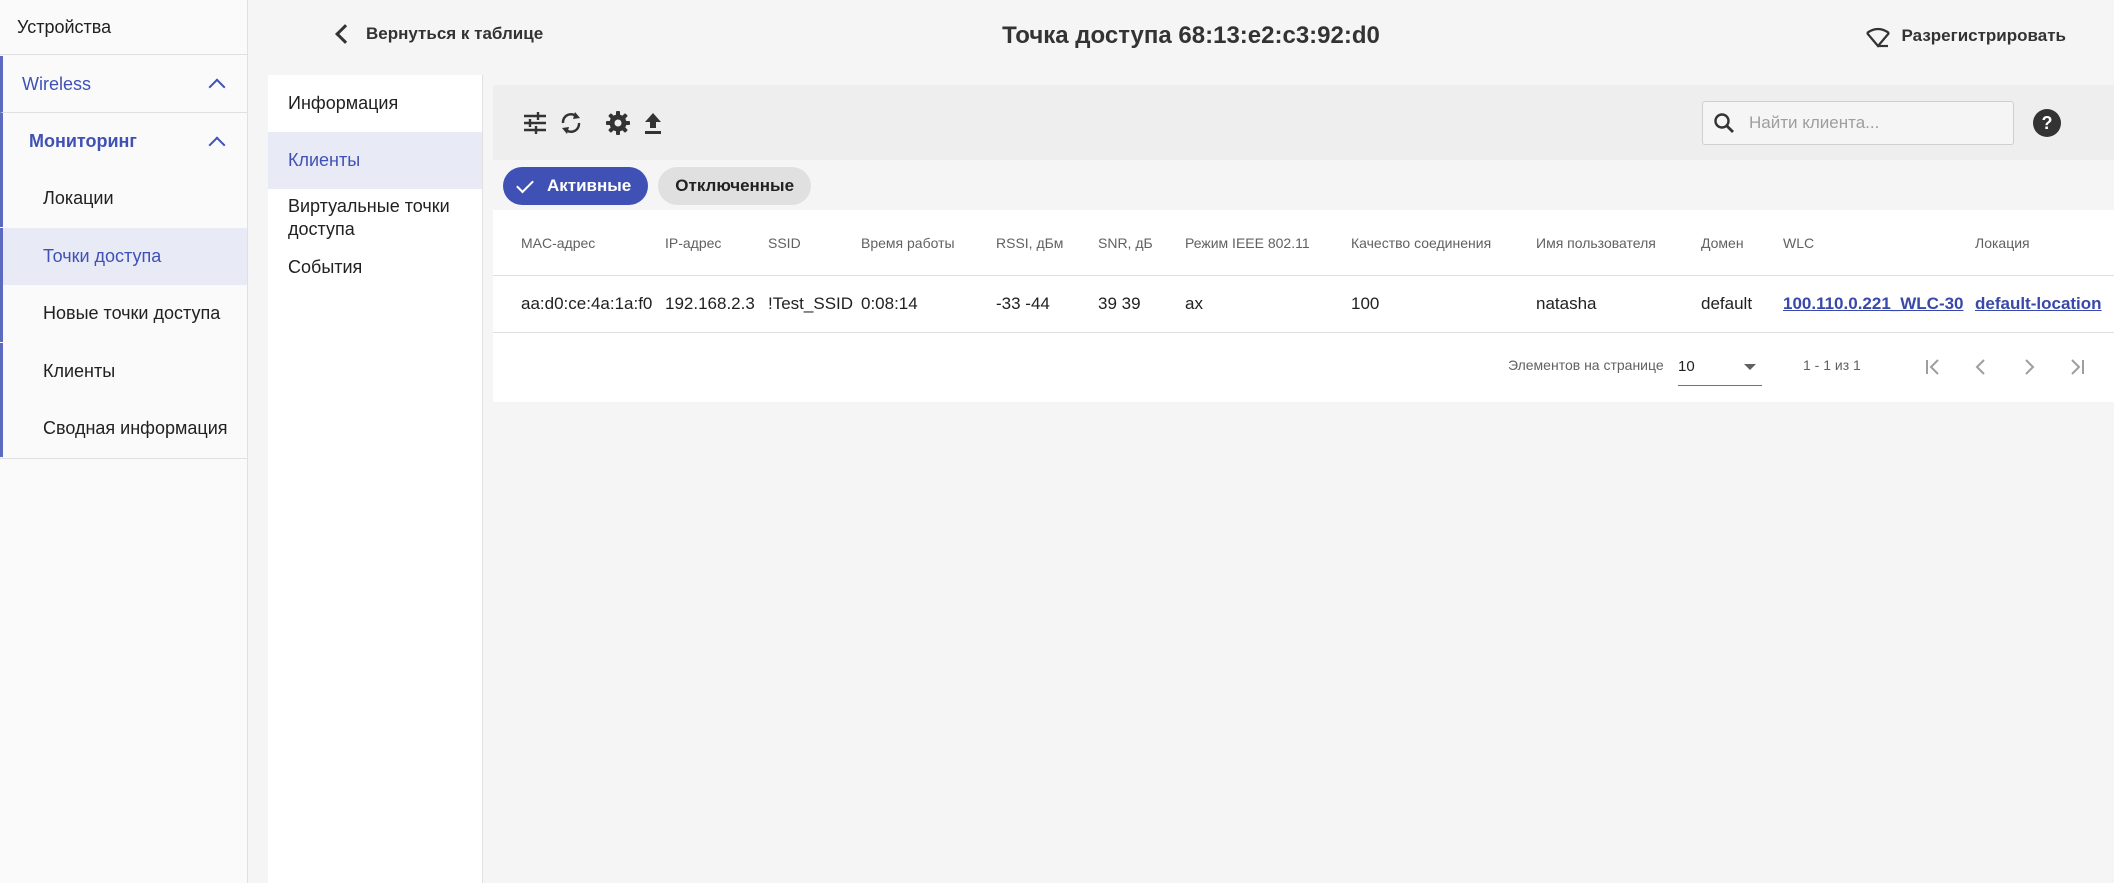 The width and height of the screenshot is (2114, 883). What do you see at coordinates (587, 303) in the screenshot?
I see `cell-mac: aa:d0:ce:4a:1a:f0` at bounding box center [587, 303].